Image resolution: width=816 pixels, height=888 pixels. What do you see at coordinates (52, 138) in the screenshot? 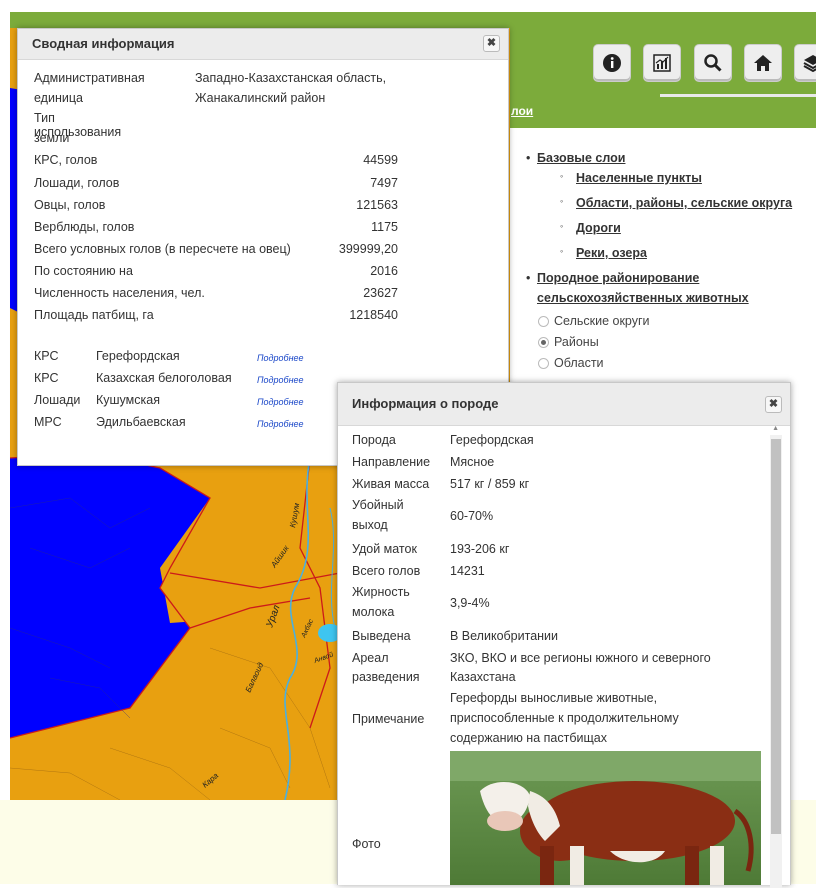
I see `land-label-2: земли` at bounding box center [52, 138].